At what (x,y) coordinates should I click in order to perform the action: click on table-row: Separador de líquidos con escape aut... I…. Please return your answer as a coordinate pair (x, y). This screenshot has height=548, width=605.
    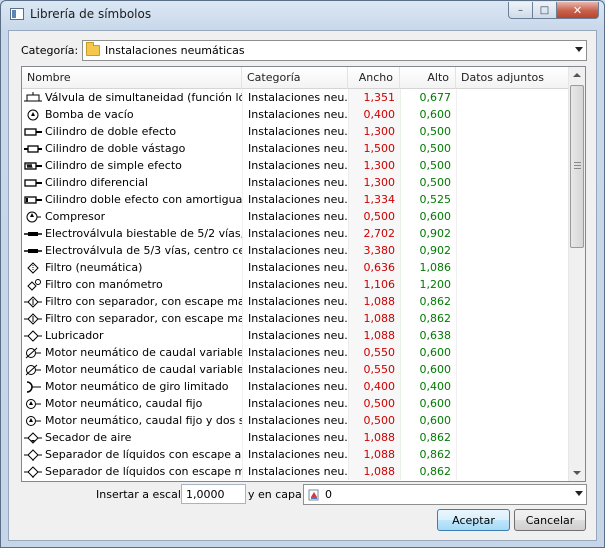
    Looking at the image, I should click on (295, 454).